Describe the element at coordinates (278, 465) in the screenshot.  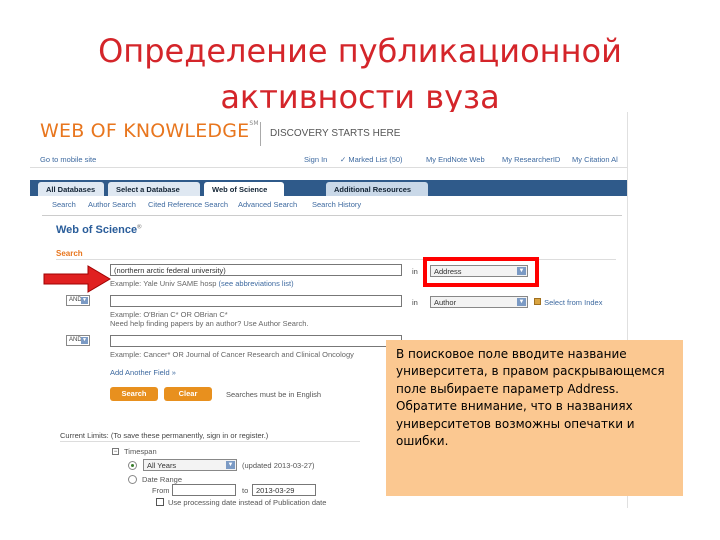
I see `updated-note: (updated 2013-03-27)` at that location.